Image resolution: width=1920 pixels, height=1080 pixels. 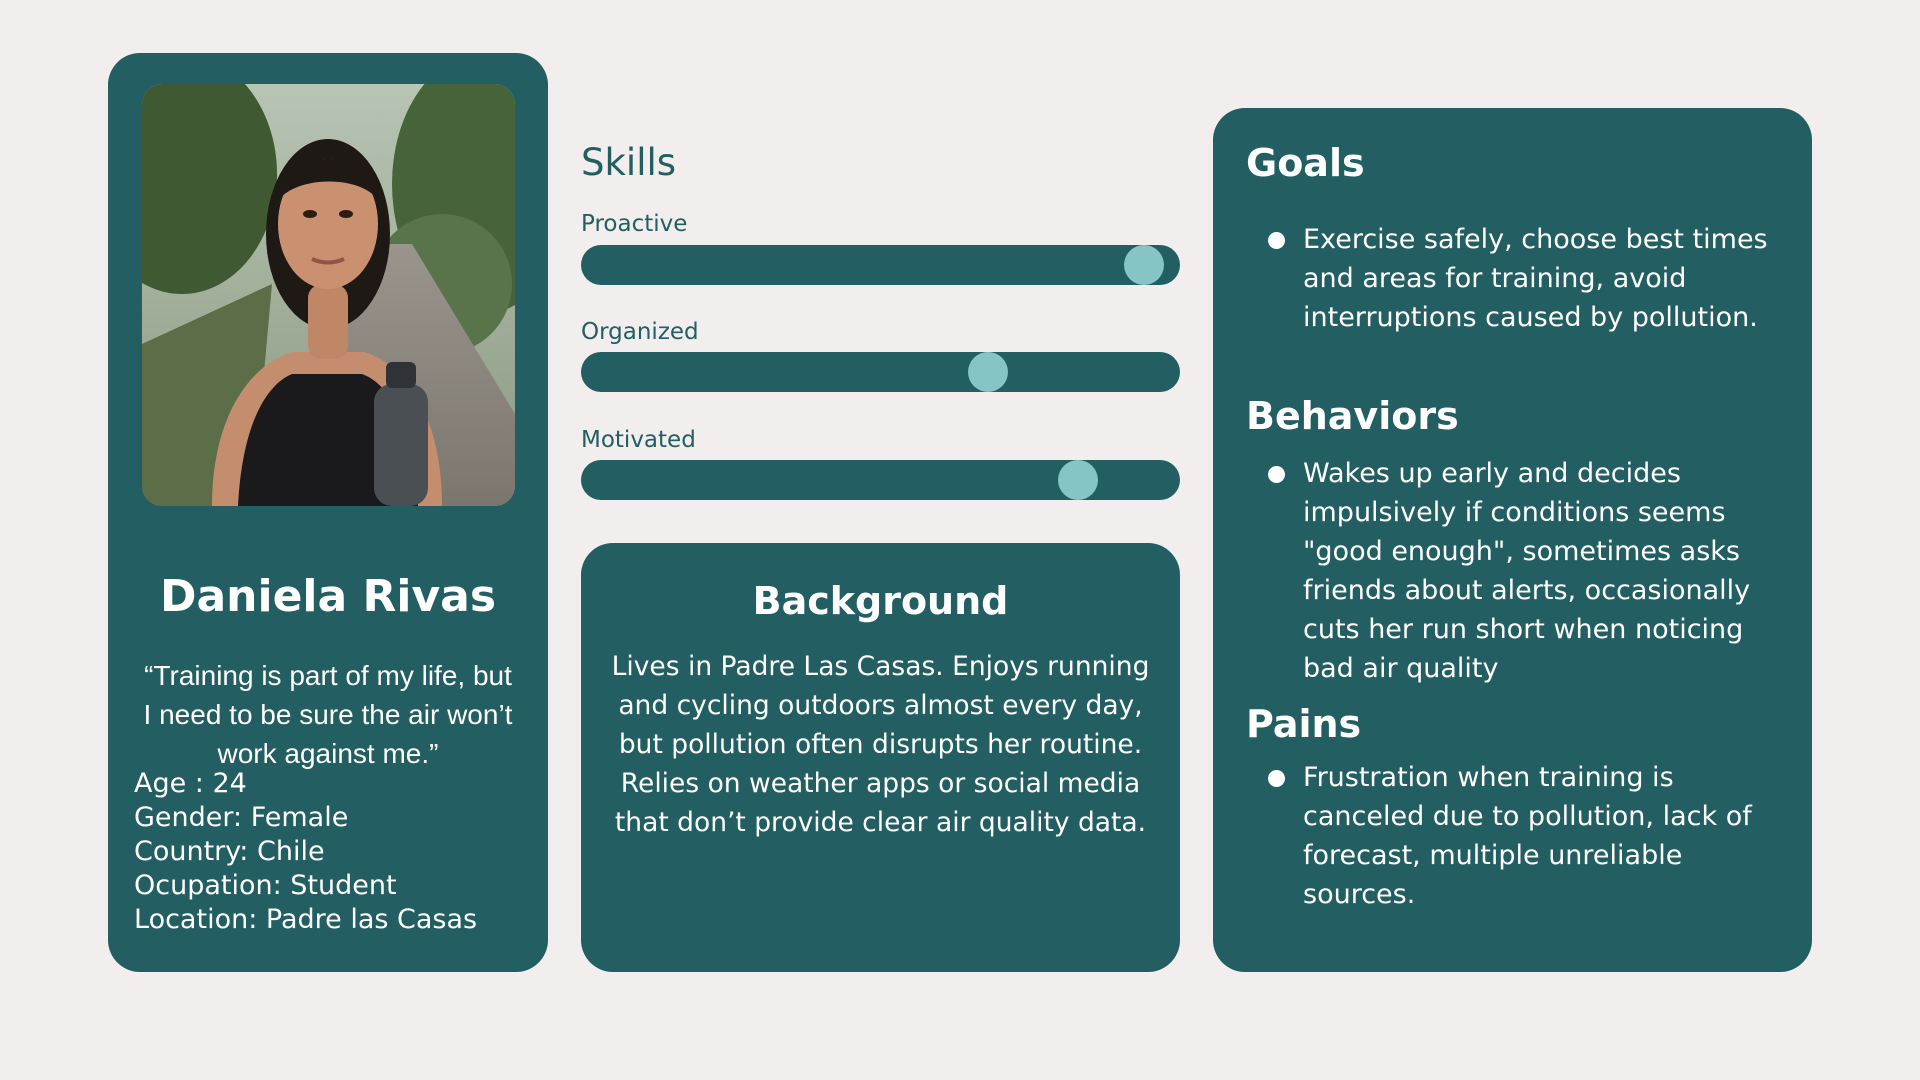 What do you see at coordinates (880, 319) in the screenshot?
I see `skills-section: Skills Proactive Organized Motivated` at bounding box center [880, 319].